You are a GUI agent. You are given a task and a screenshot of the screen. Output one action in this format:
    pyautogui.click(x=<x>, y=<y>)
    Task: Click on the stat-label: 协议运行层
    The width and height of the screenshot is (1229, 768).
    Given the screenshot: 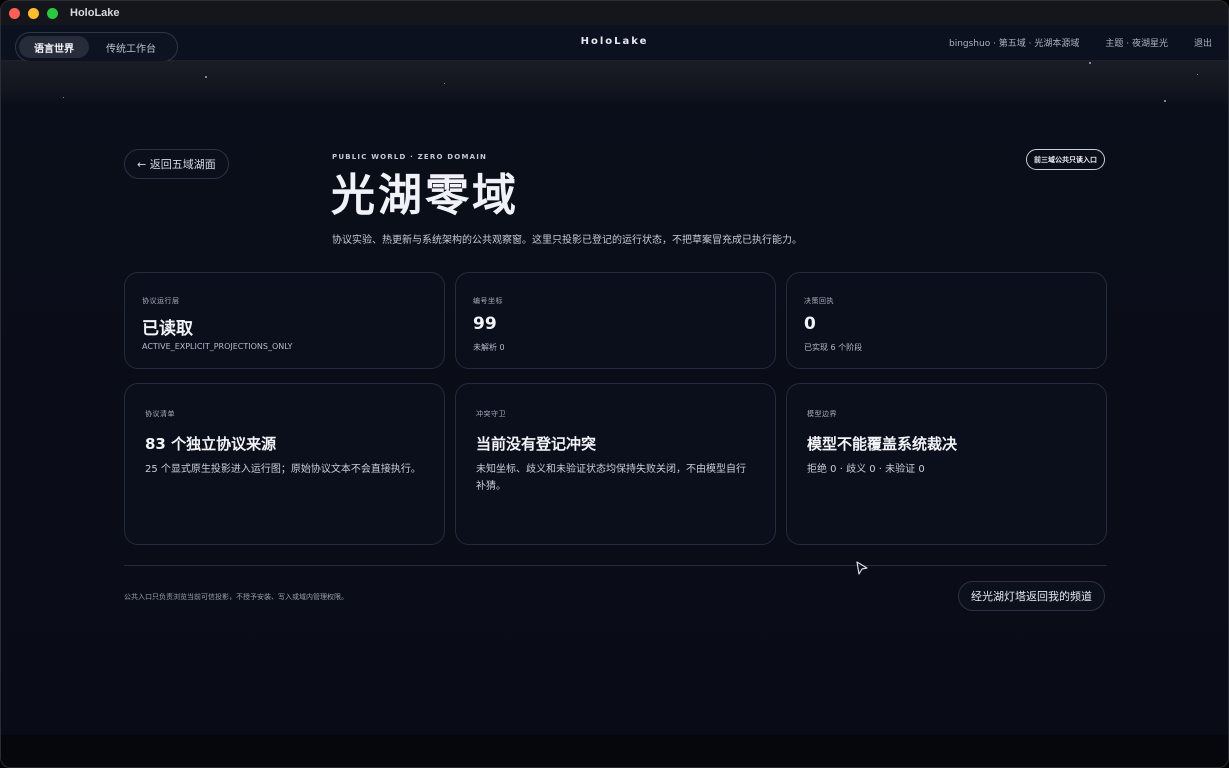 What is the action you would take?
    pyautogui.click(x=161, y=301)
    